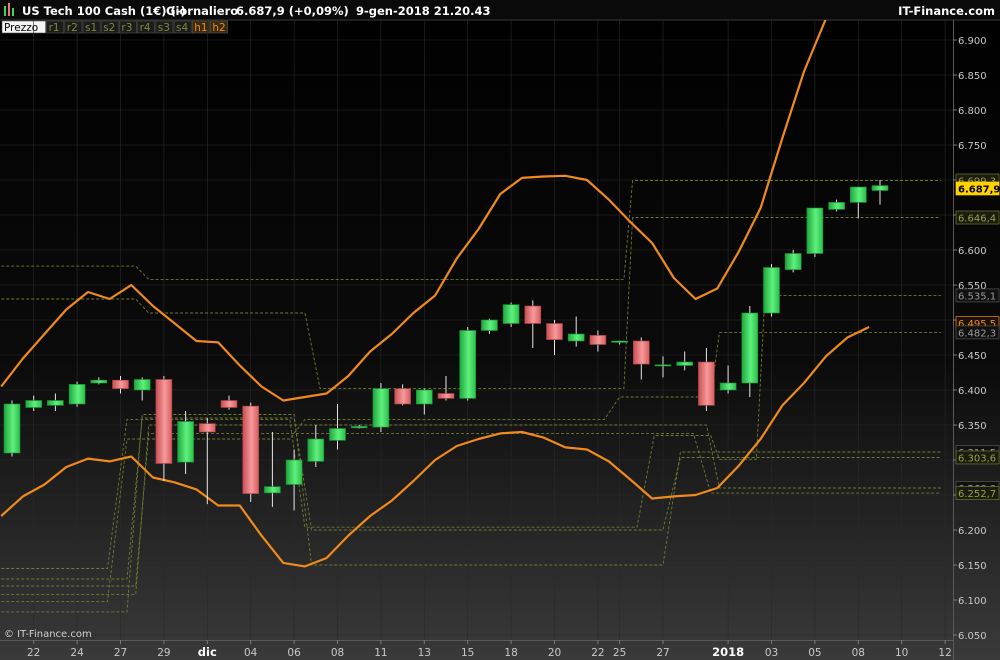 This screenshot has height=660, width=1000. I want to click on x-tick-label: 24, so click(77, 653).